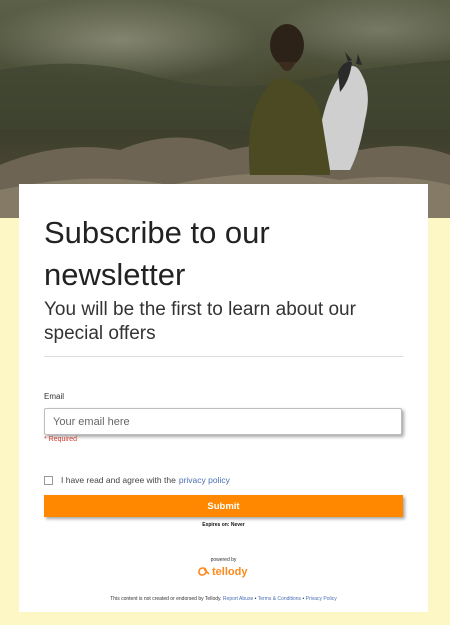 The image size is (450, 625). I want to click on report-abuse-link: Report Abuse, so click(238, 599).